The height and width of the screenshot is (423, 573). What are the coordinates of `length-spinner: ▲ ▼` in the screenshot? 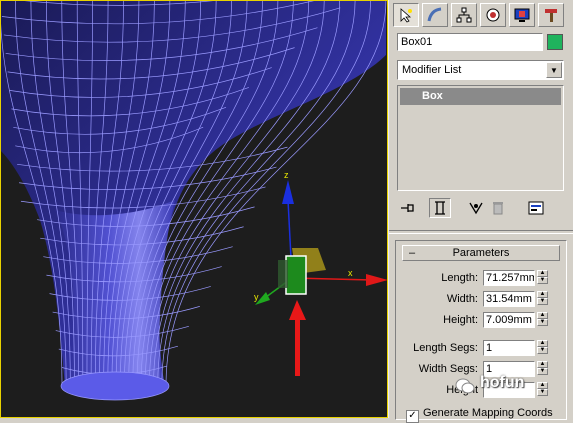 It's located at (542, 278).